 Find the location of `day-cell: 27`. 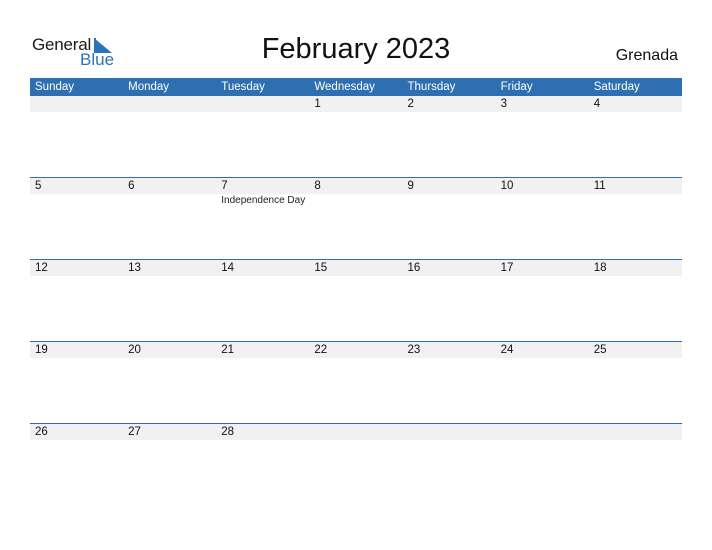

day-cell: 27 is located at coordinates (169, 432).